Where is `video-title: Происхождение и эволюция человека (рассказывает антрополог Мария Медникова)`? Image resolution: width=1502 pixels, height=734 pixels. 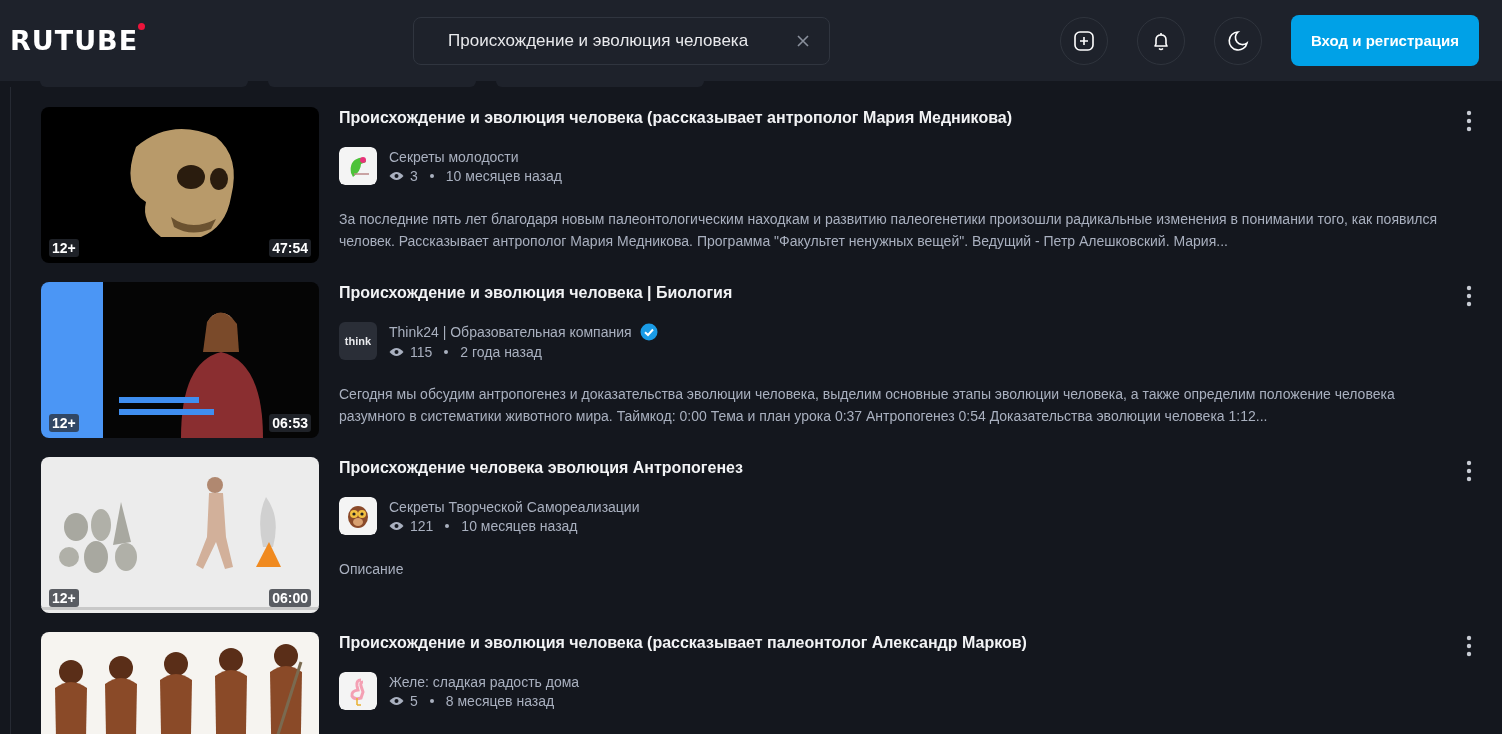
video-title: Происхождение и эволюция человека (рассказывает антрополог Мария Медникова) is located at coordinates (675, 121).